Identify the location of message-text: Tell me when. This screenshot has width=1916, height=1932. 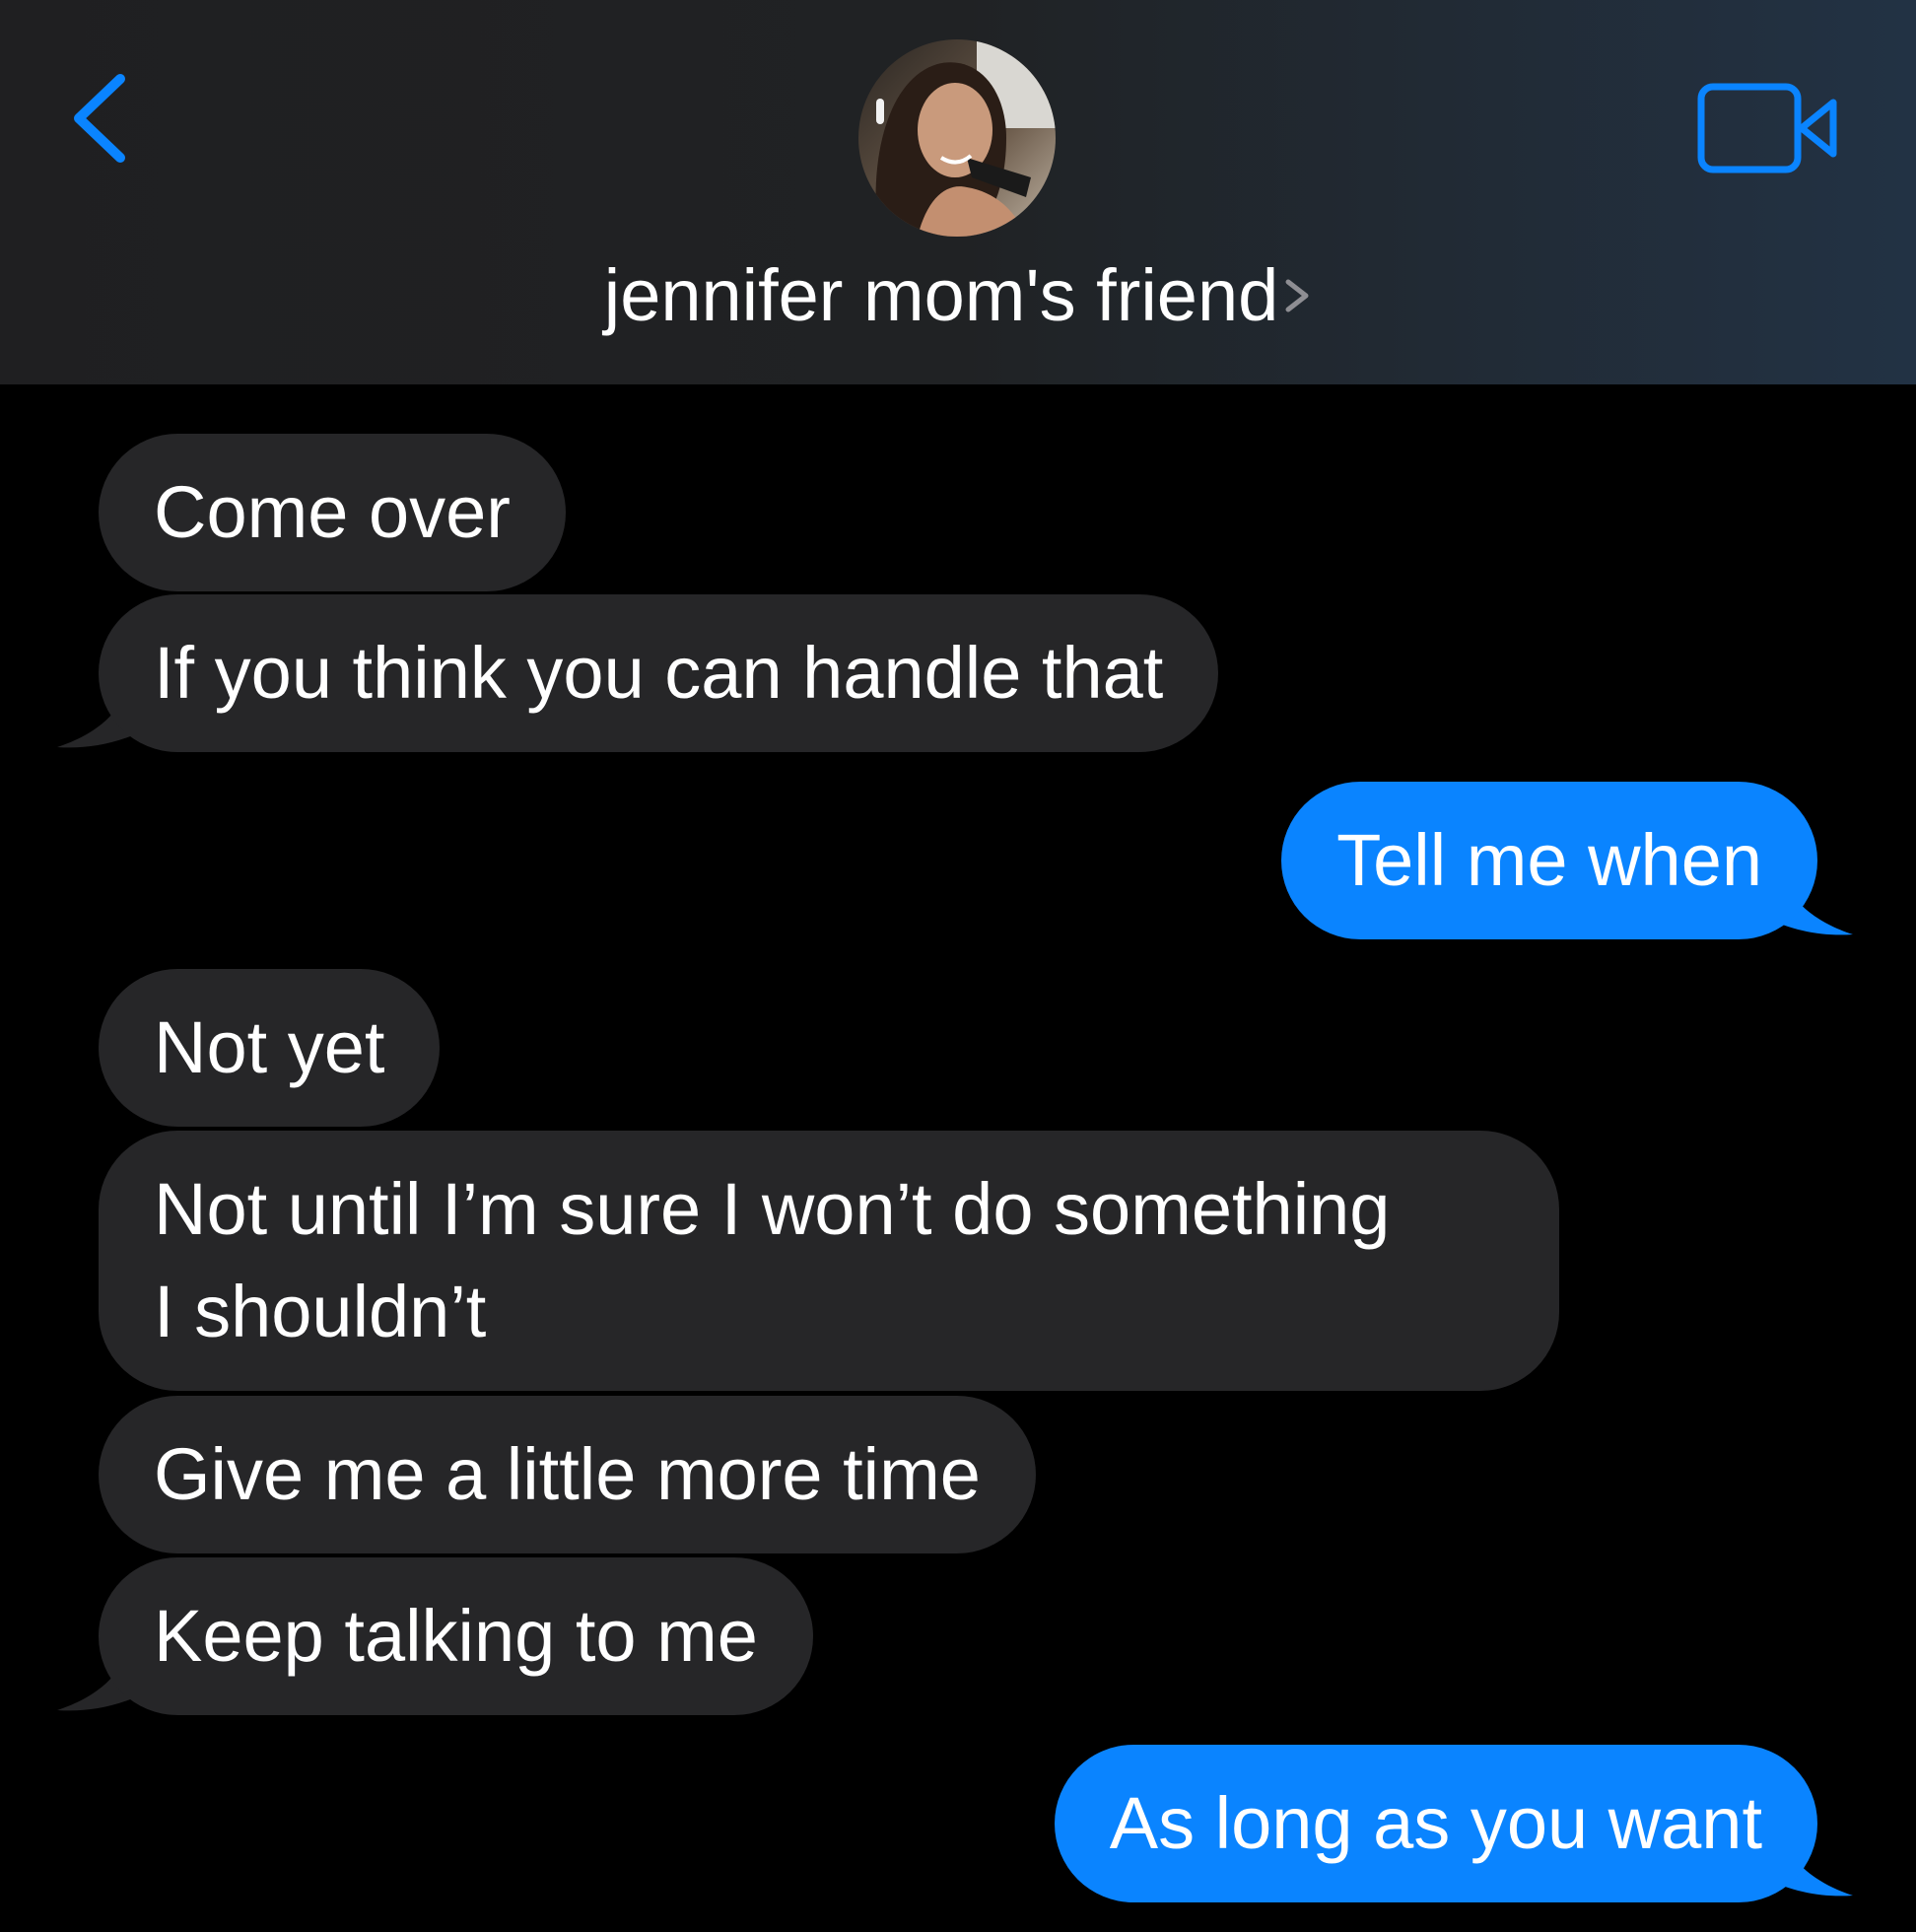
(1549, 860).